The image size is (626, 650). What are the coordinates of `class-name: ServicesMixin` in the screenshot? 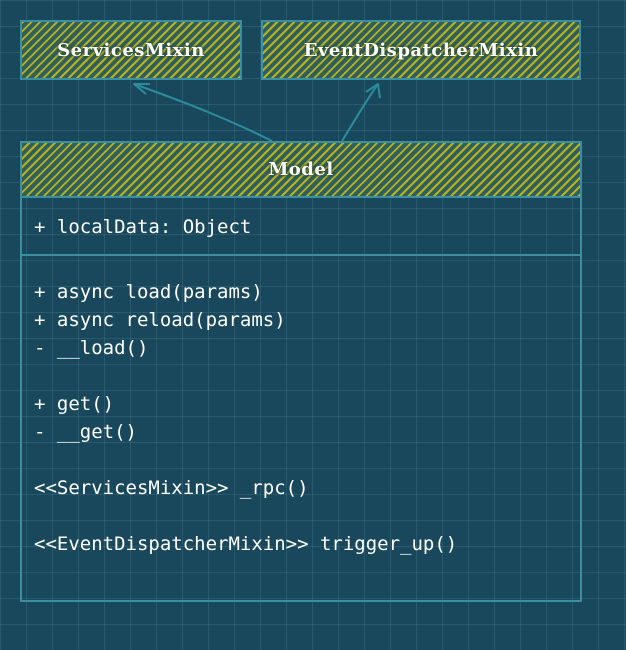 It's located at (131, 50).